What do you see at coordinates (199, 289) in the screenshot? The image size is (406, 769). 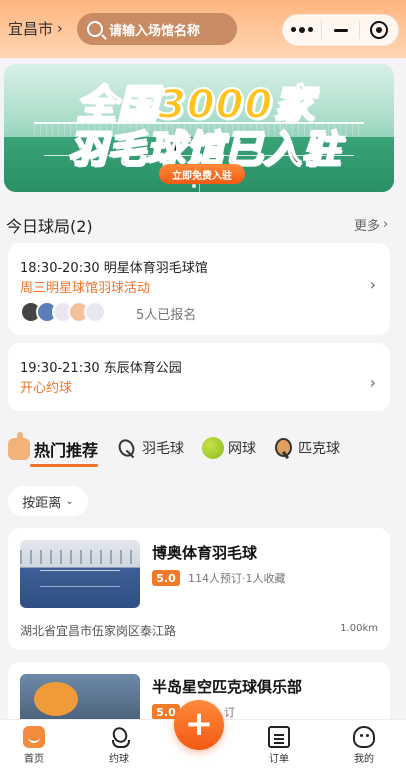 I see `game-card: 18:30-20:30 明星体育羽毛球馆 周三明星球馆羽球活动 5人已报名 ›` at bounding box center [199, 289].